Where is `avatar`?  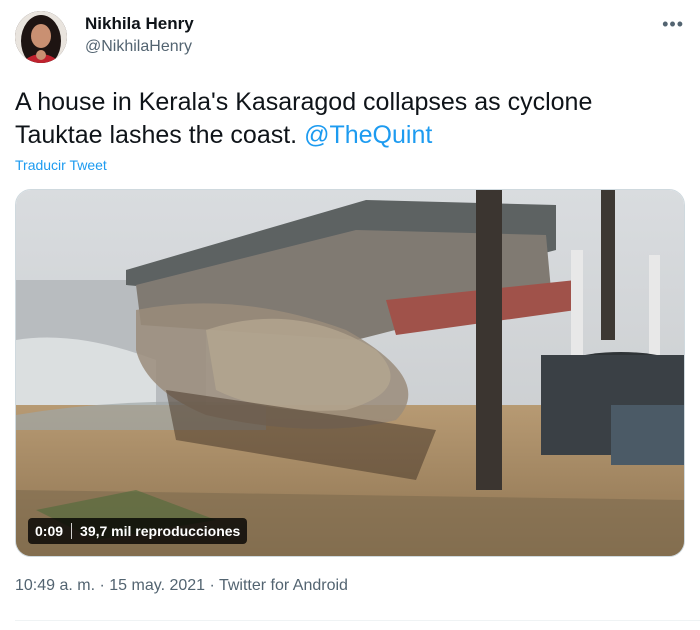 avatar is located at coordinates (41, 37).